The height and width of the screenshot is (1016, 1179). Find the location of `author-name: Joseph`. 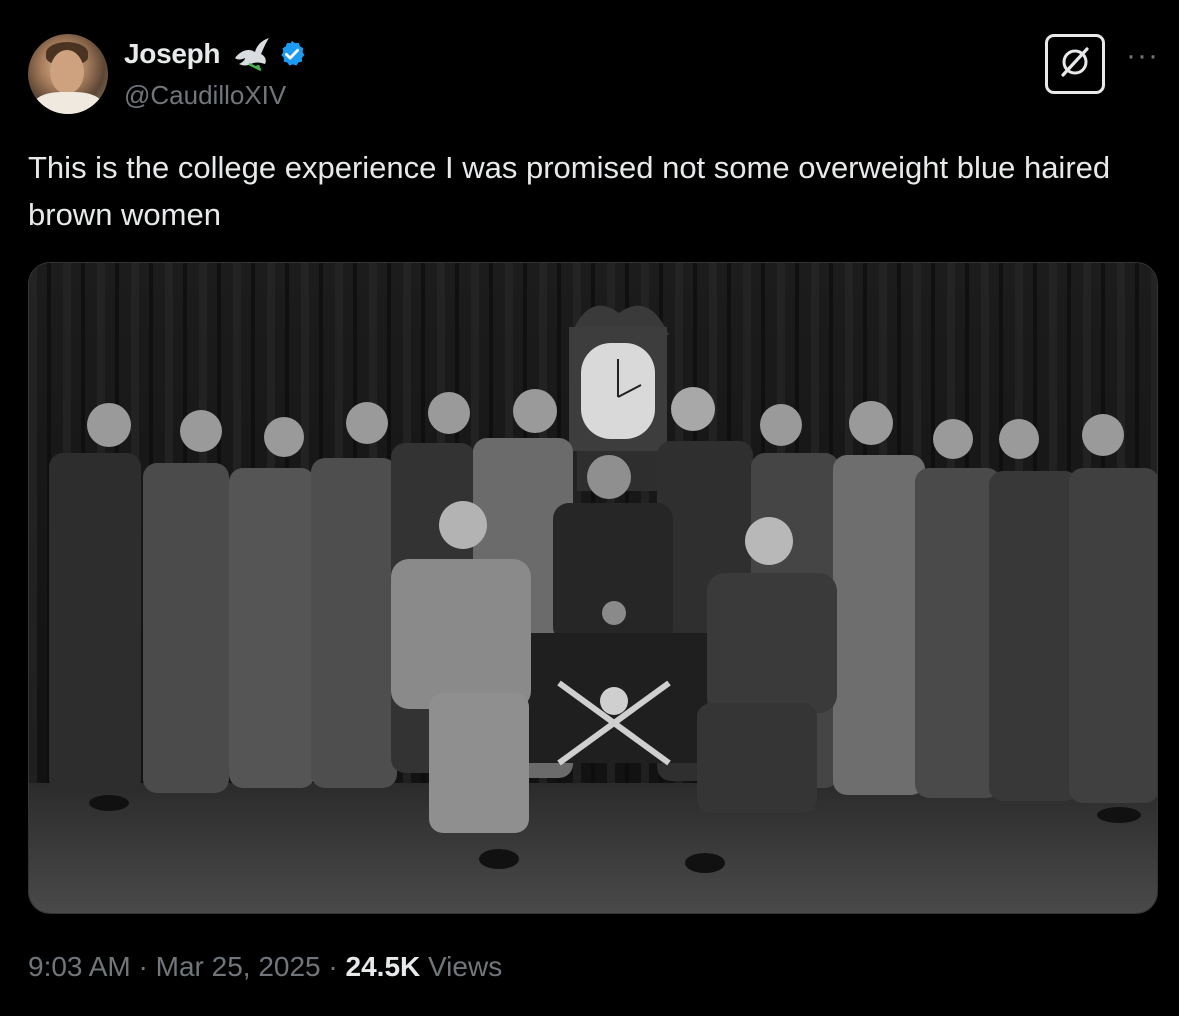

author-name: Joseph is located at coordinates (172, 54).